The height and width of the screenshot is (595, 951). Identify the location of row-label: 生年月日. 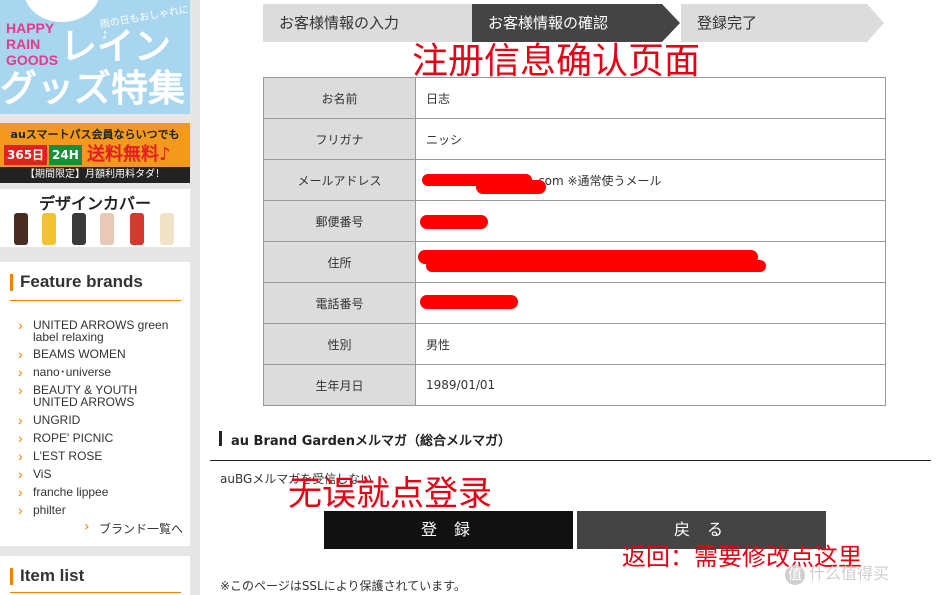
(339, 385).